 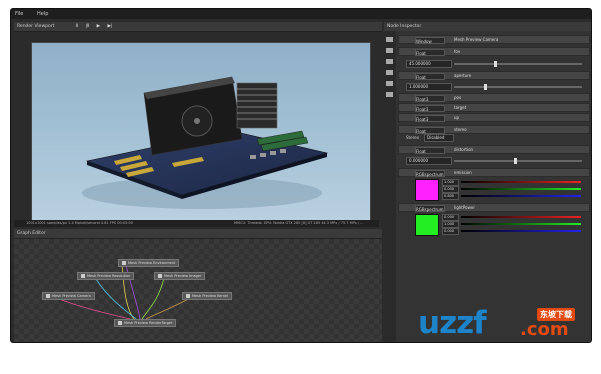 What do you see at coordinates (521, 196) in the screenshot?
I see `emission-b-slider` at bounding box center [521, 196].